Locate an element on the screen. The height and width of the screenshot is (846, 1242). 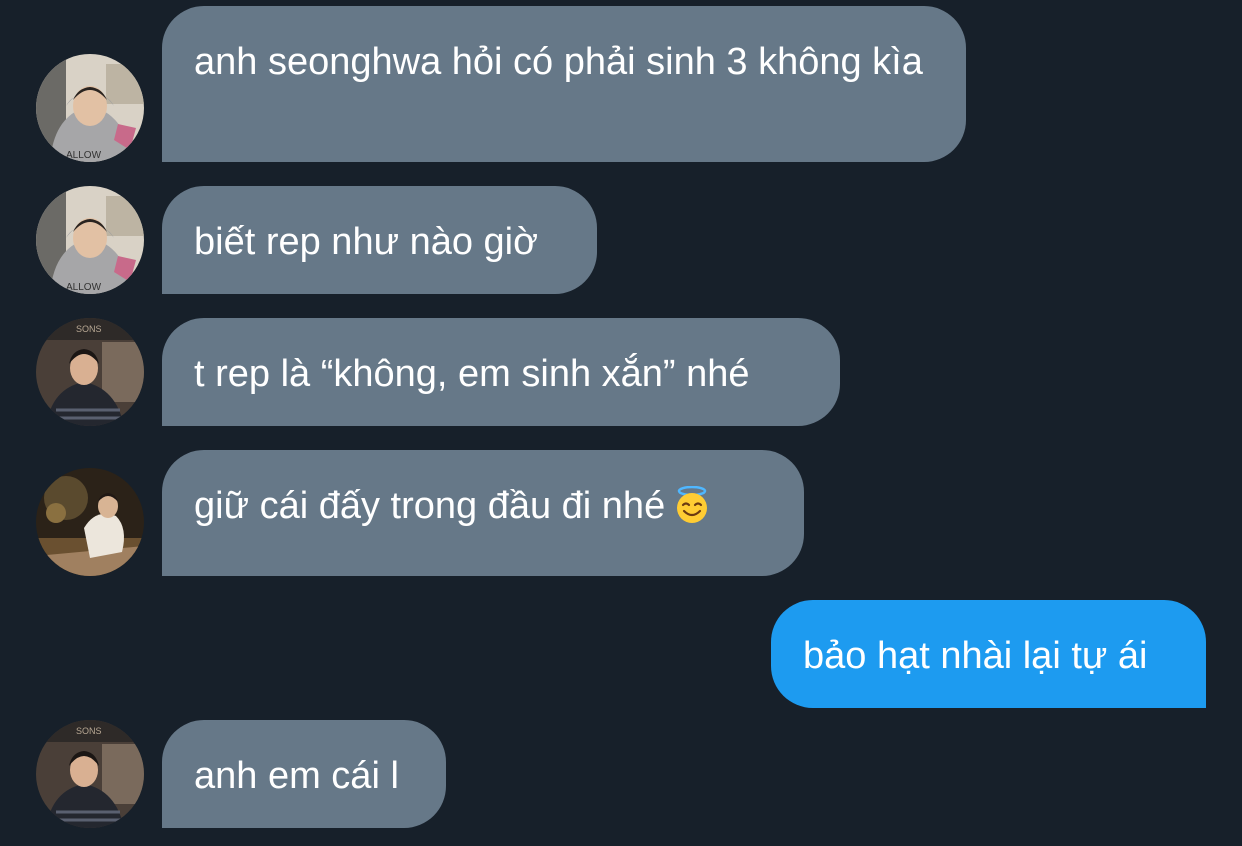
incoming-message-bubble: giữ cái đấy trong đầu đi nhé is located at coordinates (483, 513).